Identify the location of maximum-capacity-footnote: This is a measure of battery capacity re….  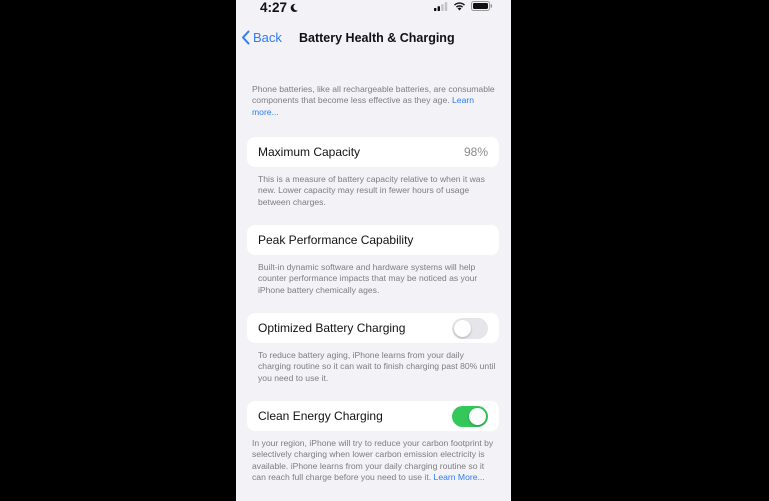
(371, 190).